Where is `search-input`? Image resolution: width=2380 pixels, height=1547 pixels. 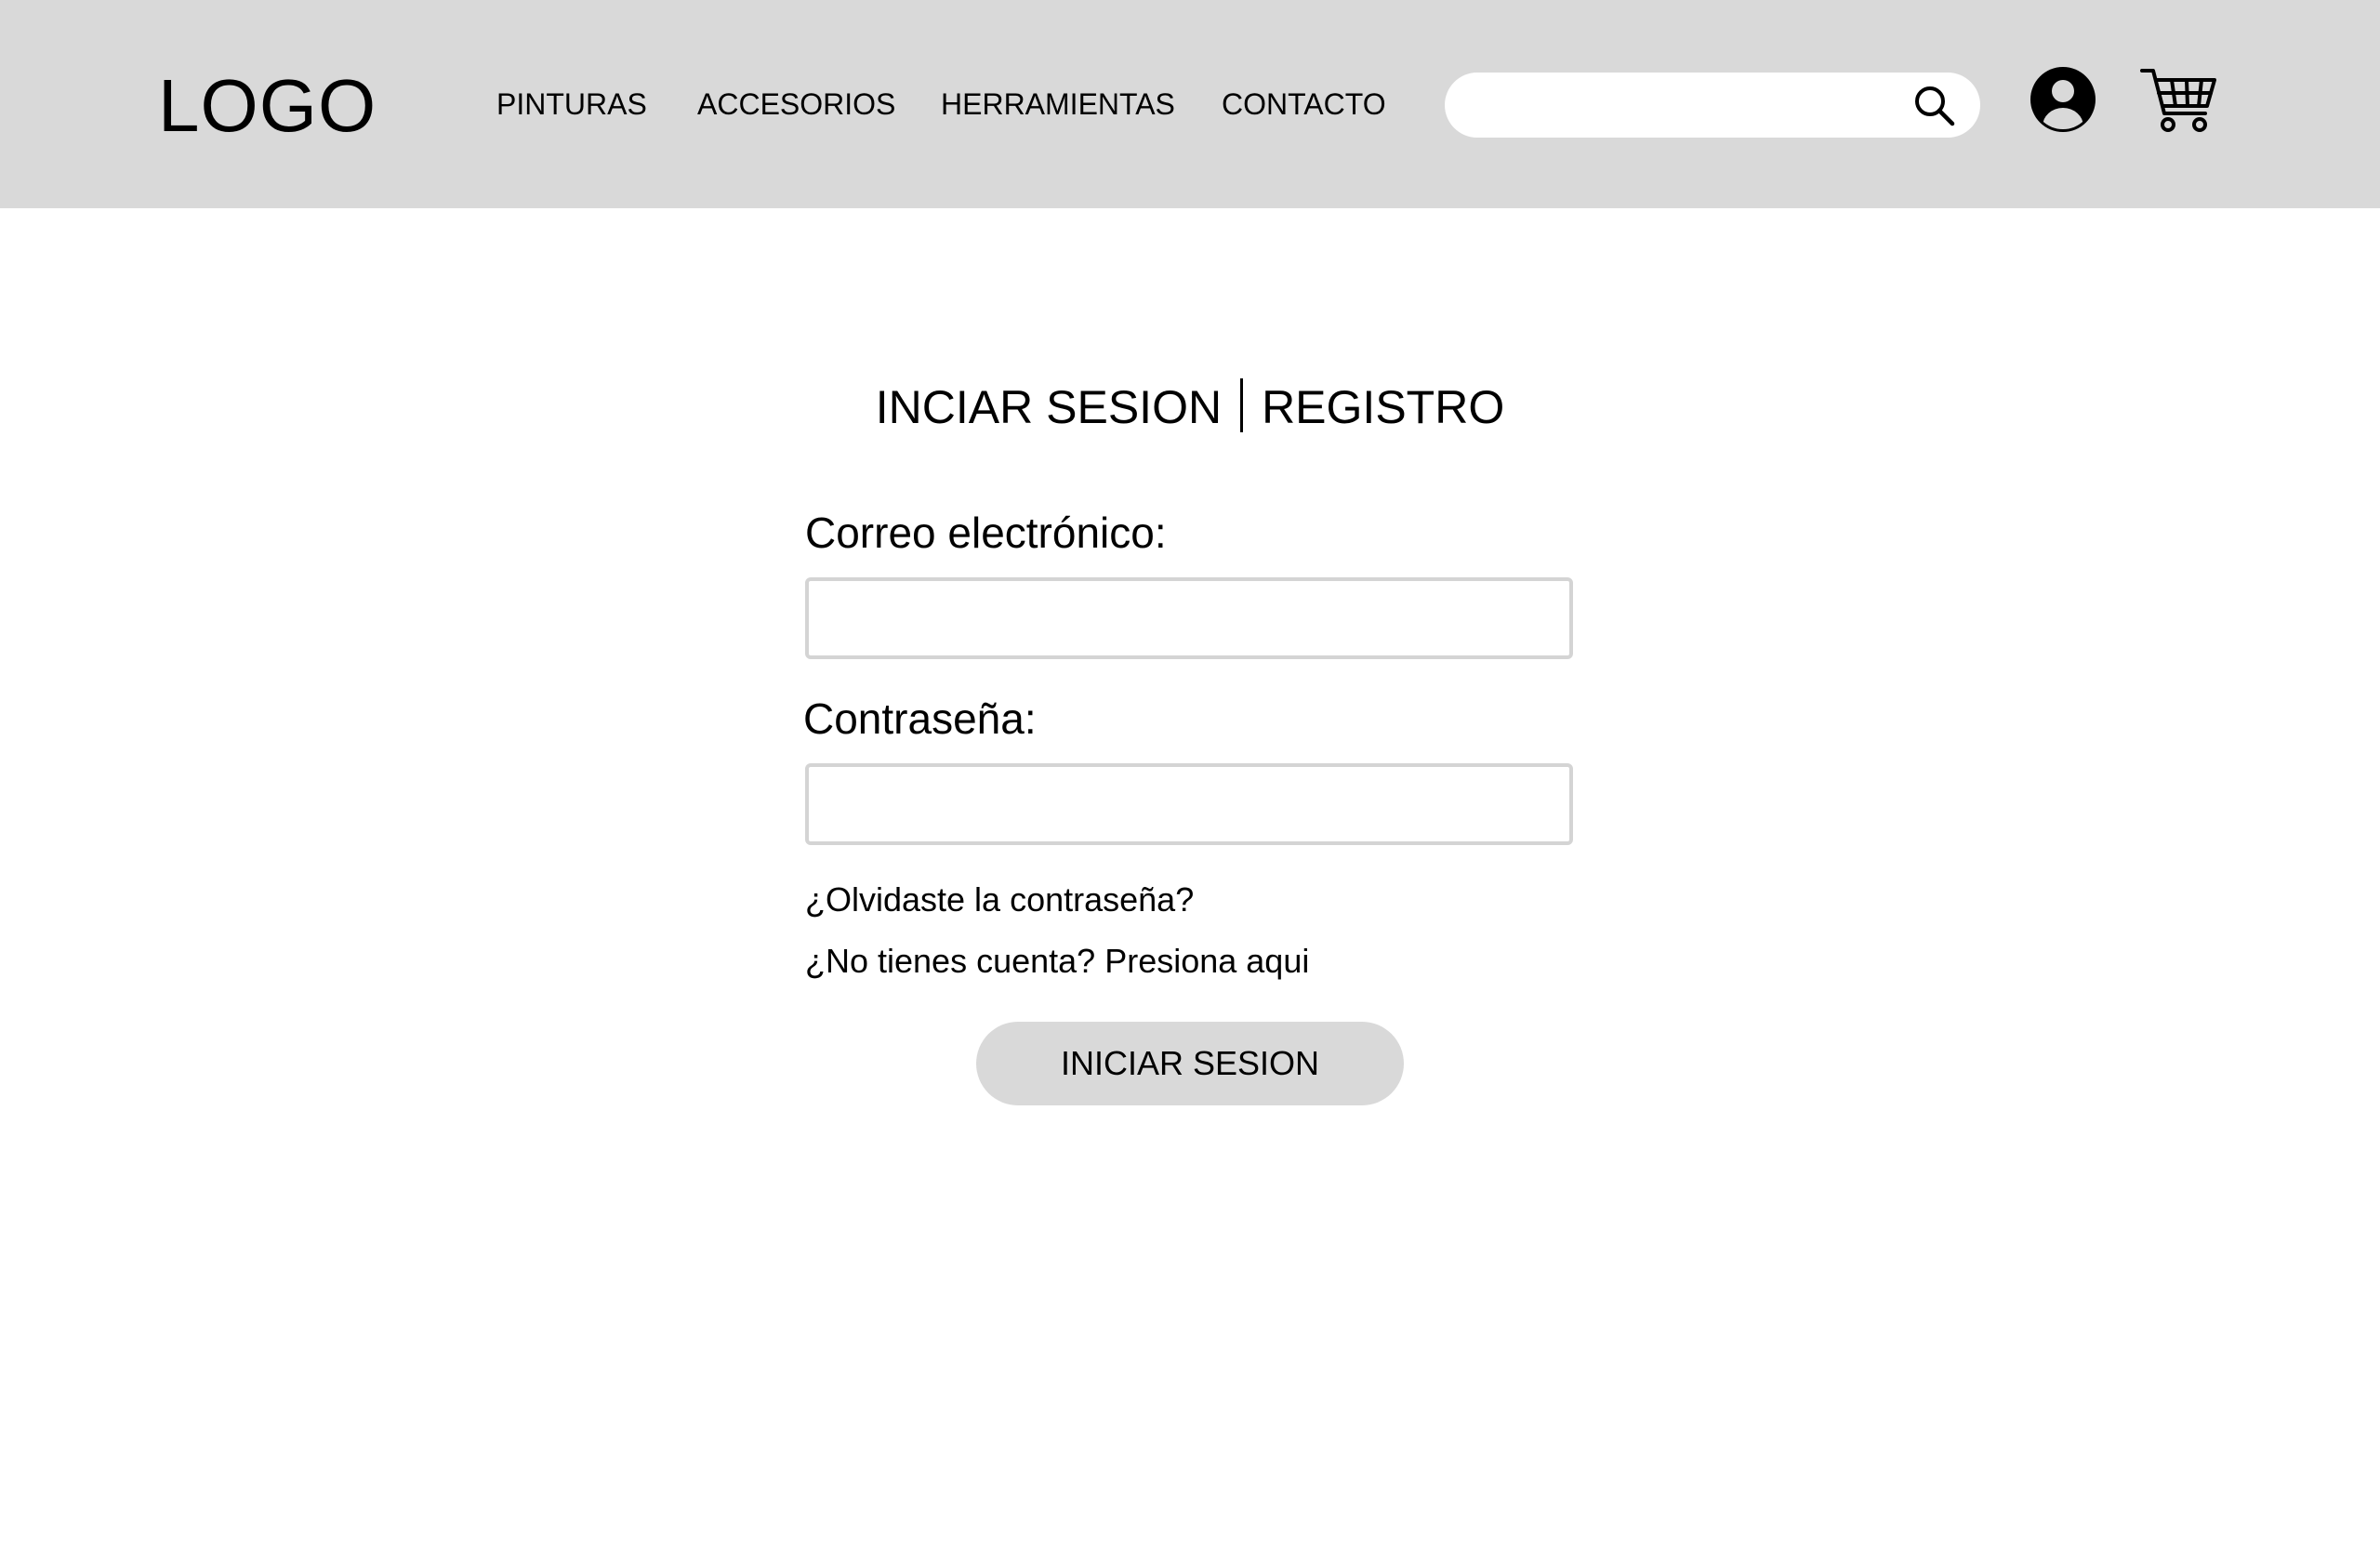
search-input is located at coordinates (1686, 106).